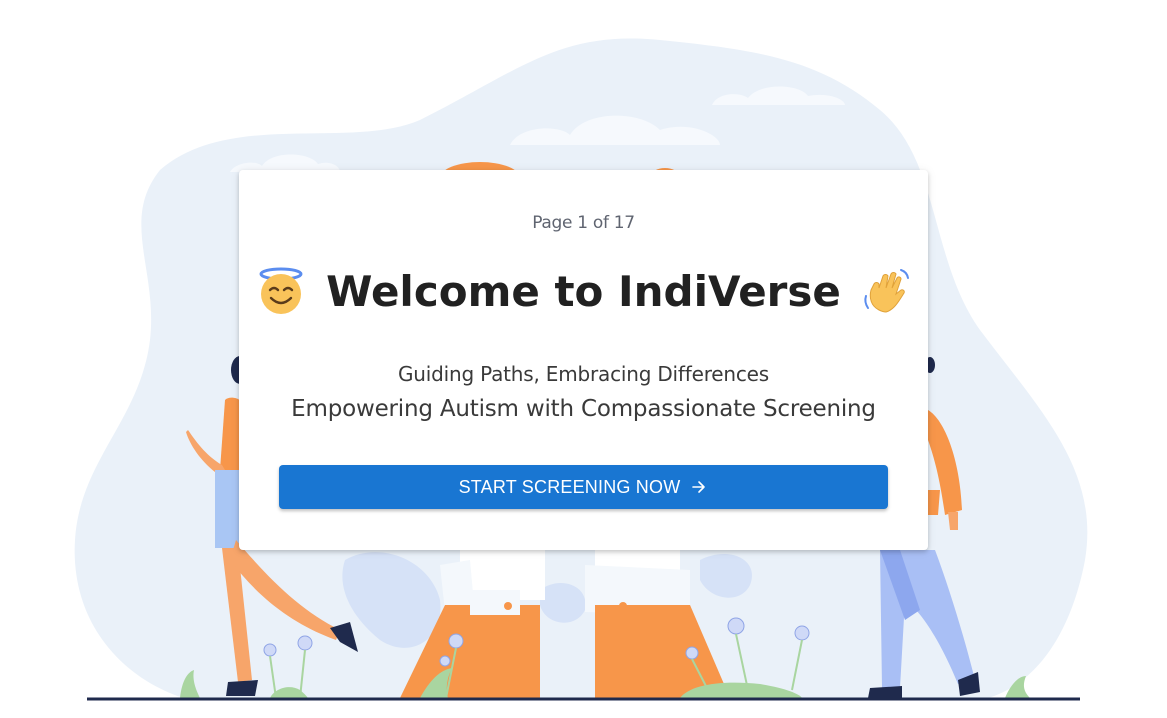 This screenshot has width=1167, height=718. Describe the element at coordinates (569, 486) in the screenshot. I see `start-screening-button-label: START SCREENING NOW` at that location.